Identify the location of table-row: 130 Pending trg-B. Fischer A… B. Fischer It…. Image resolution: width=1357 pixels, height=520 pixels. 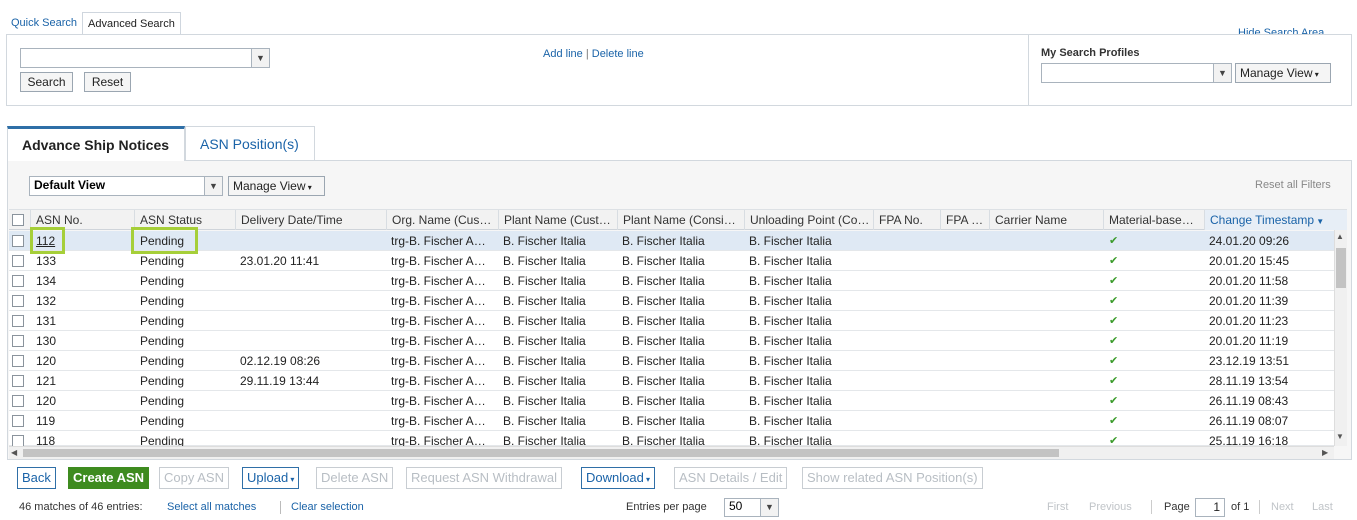
(671, 341).